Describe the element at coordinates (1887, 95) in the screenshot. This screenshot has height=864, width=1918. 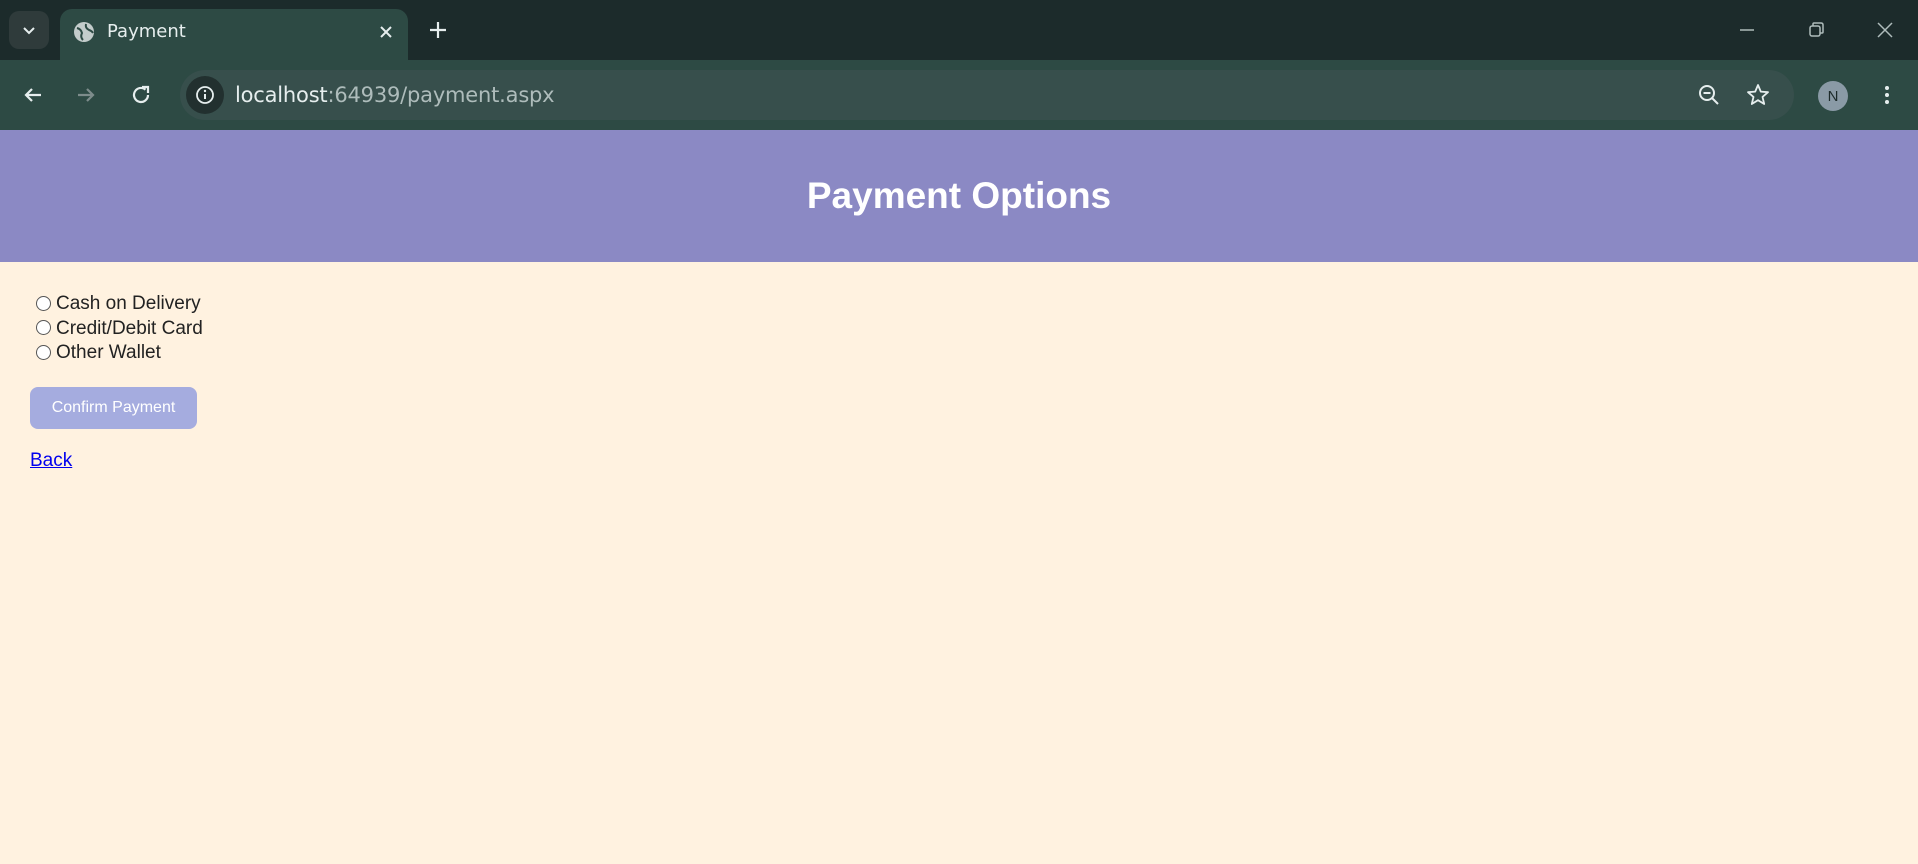
I see `more-vert-icon` at that location.